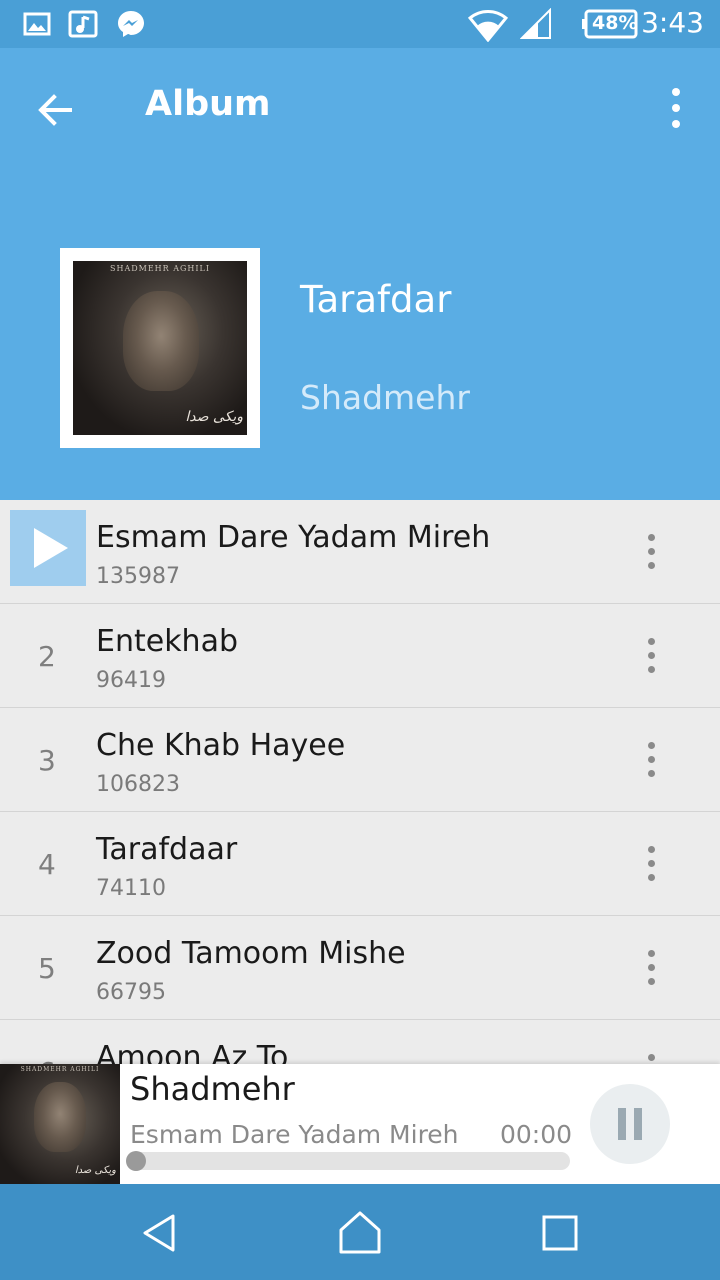 This screenshot has height=1280, width=720. What do you see at coordinates (83, 24) in the screenshot?
I see `music-note-icon` at bounding box center [83, 24].